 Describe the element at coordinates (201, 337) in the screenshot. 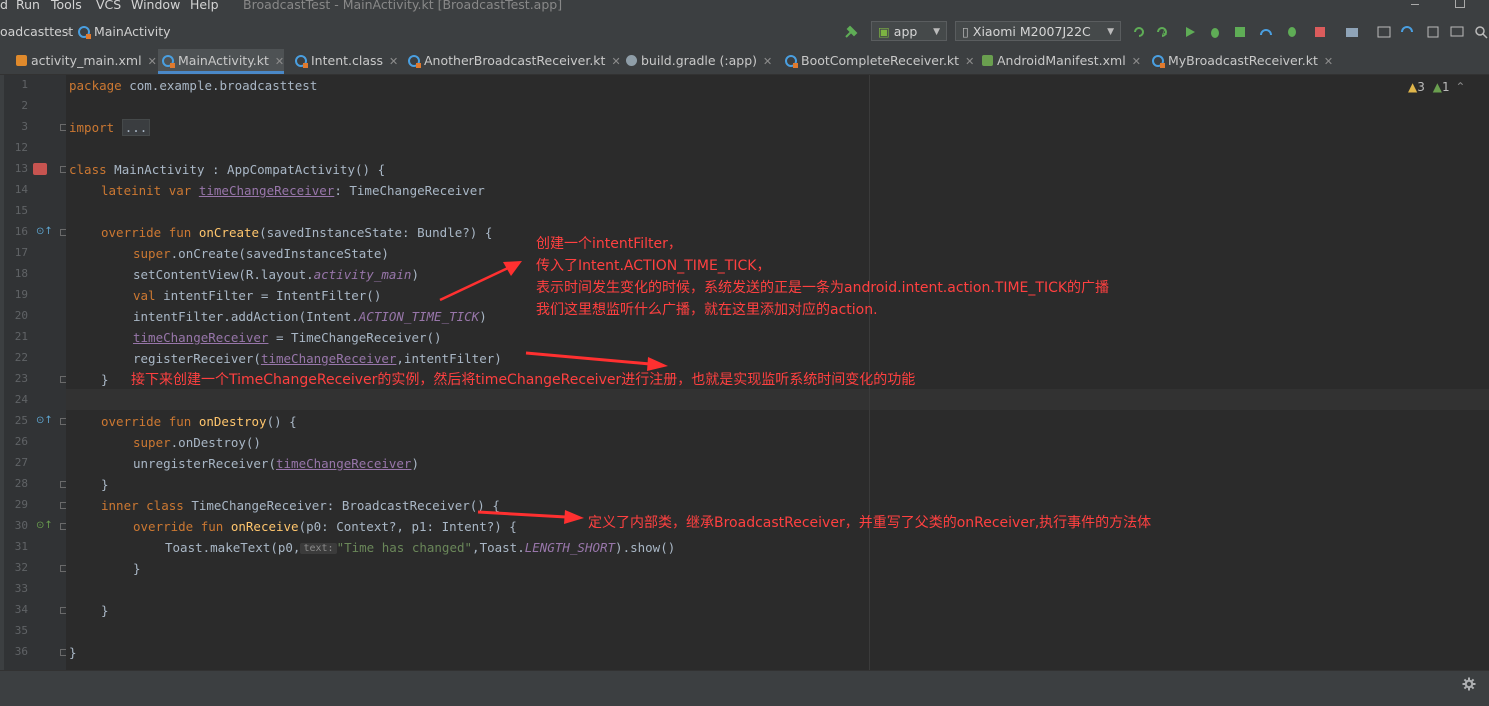

I see `code-token: timeChangeReceiver` at that location.